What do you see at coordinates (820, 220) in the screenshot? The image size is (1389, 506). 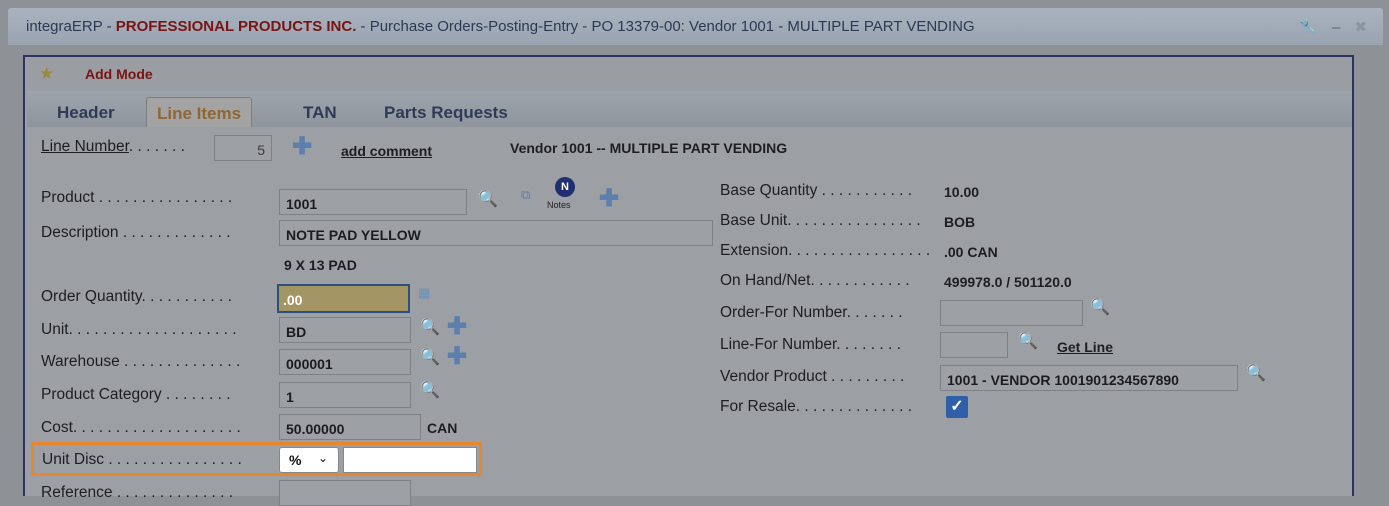 I see `base-unit-label: Base Unit. . . . . . . . . . . . . . . .` at bounding box center [820, 220].